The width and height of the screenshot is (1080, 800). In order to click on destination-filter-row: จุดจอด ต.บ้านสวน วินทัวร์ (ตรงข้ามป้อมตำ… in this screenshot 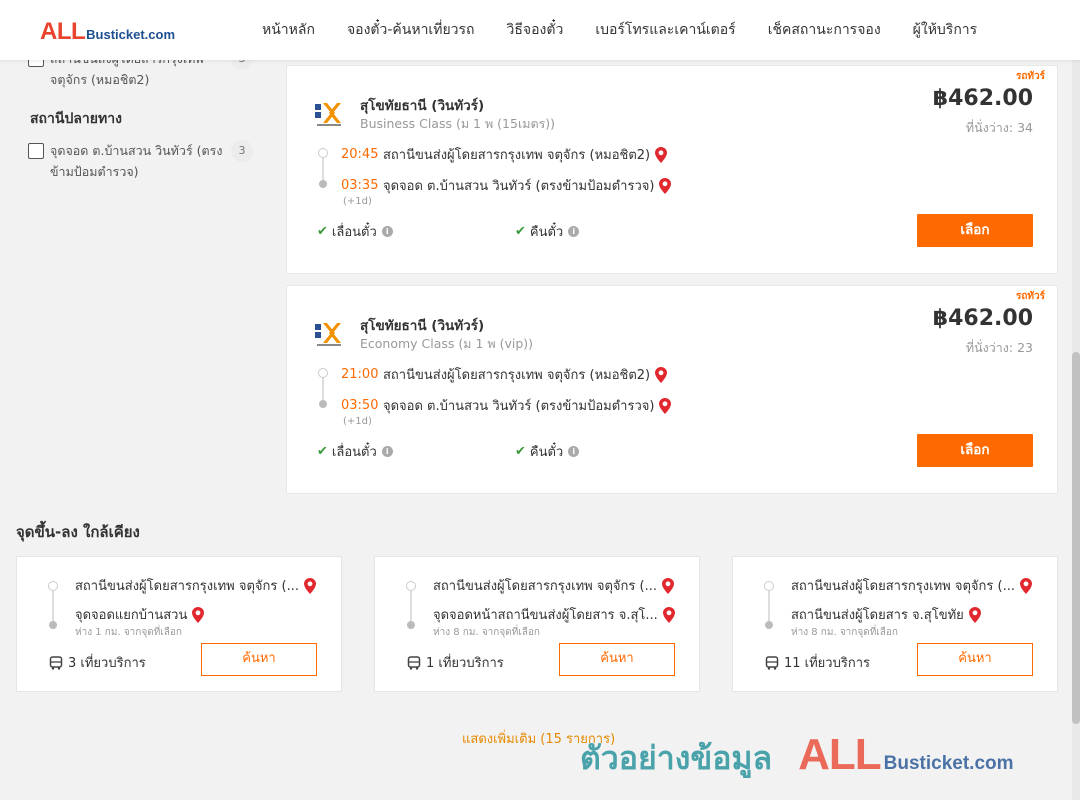, I will do `click(144, 161)`.